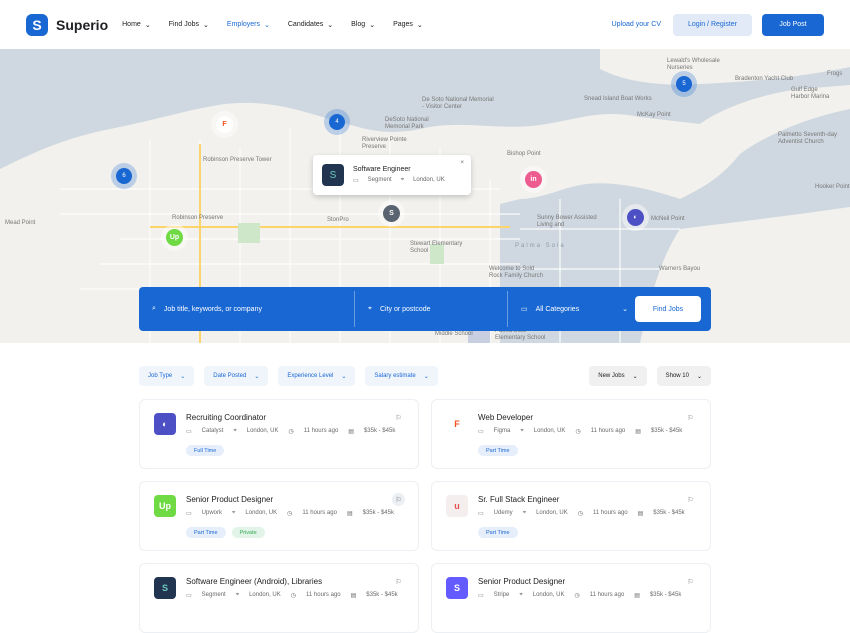  I want to click on map-label: Frogs, so click(835, 74).